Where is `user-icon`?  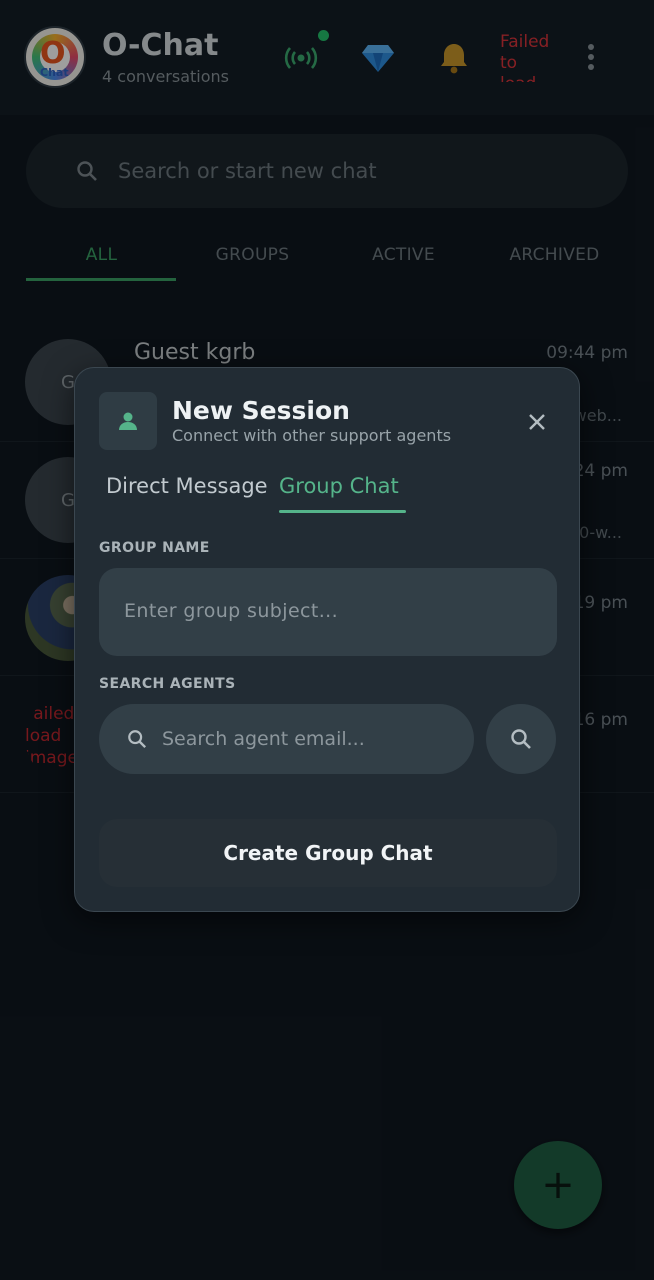
user-icon is located at coordinates (128, 421).